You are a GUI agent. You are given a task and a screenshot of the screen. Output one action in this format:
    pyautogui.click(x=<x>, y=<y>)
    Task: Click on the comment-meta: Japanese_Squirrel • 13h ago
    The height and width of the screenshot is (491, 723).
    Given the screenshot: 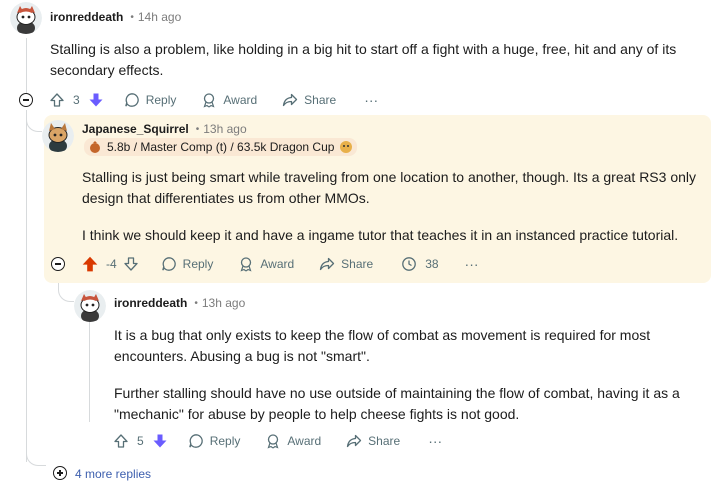 What is the action you would take?
    pyautogui.click(x=164, y=129)
    